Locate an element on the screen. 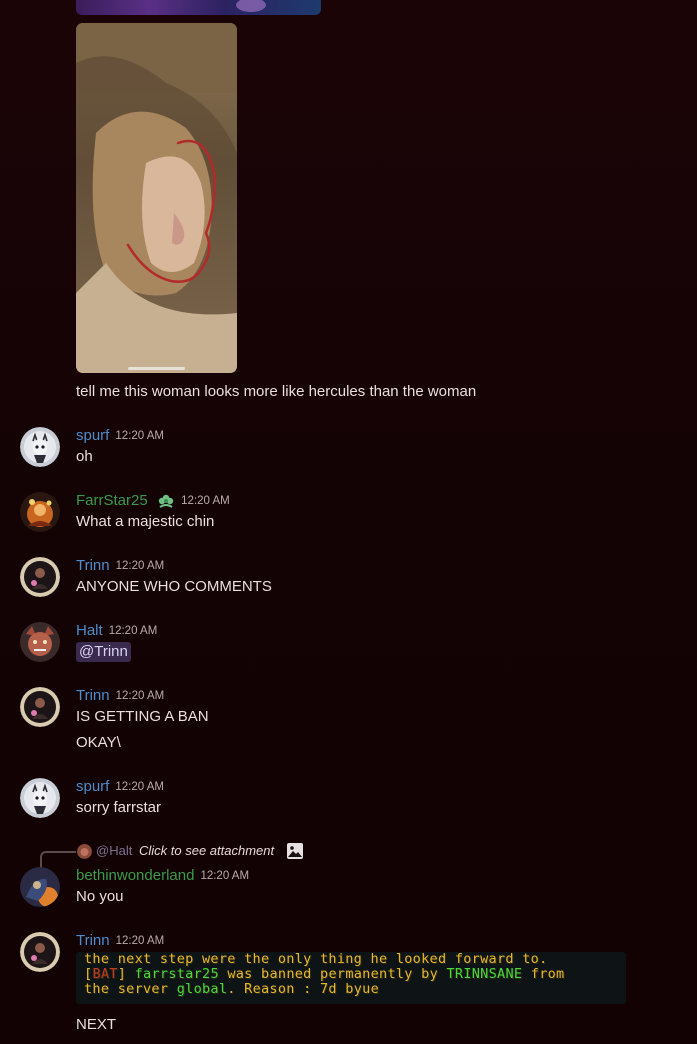 This screenshot has width=697, height=1044. message-header: bethinwonderland 12:20 AM is located at coordinates (162, 876).